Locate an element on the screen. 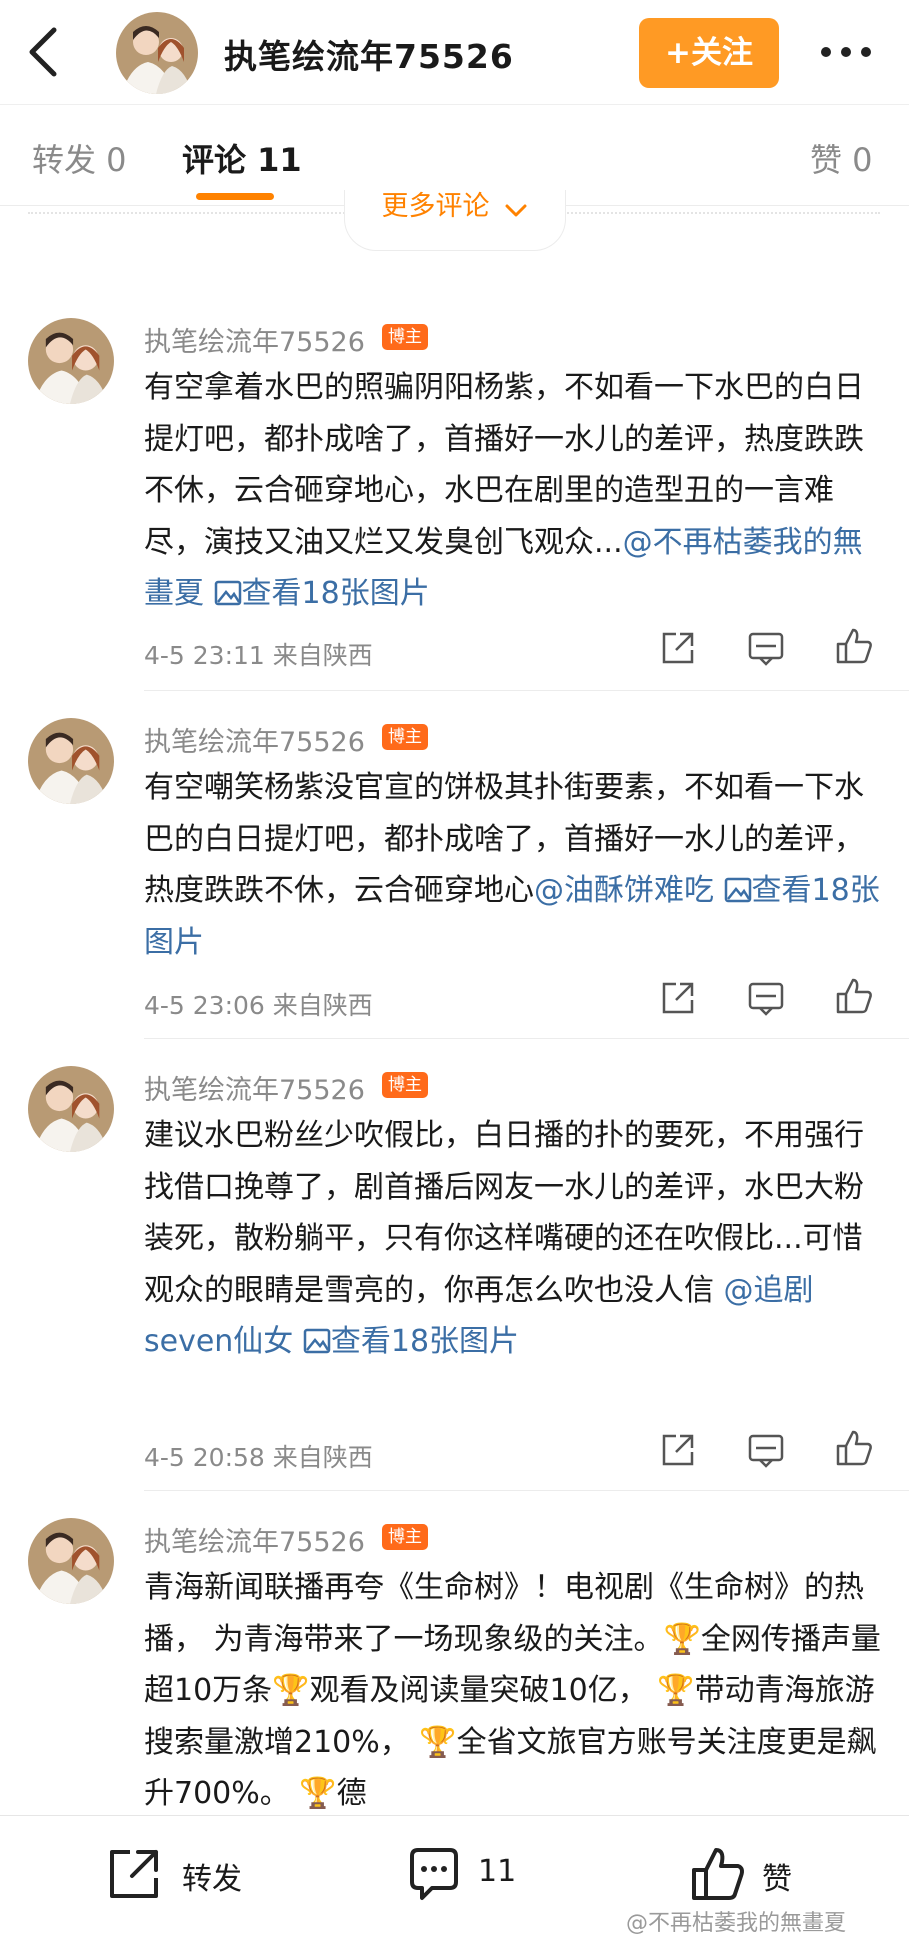  top-nav-bar: 执笔绘流年75526 +关注 is located at coordinates (454, 52).